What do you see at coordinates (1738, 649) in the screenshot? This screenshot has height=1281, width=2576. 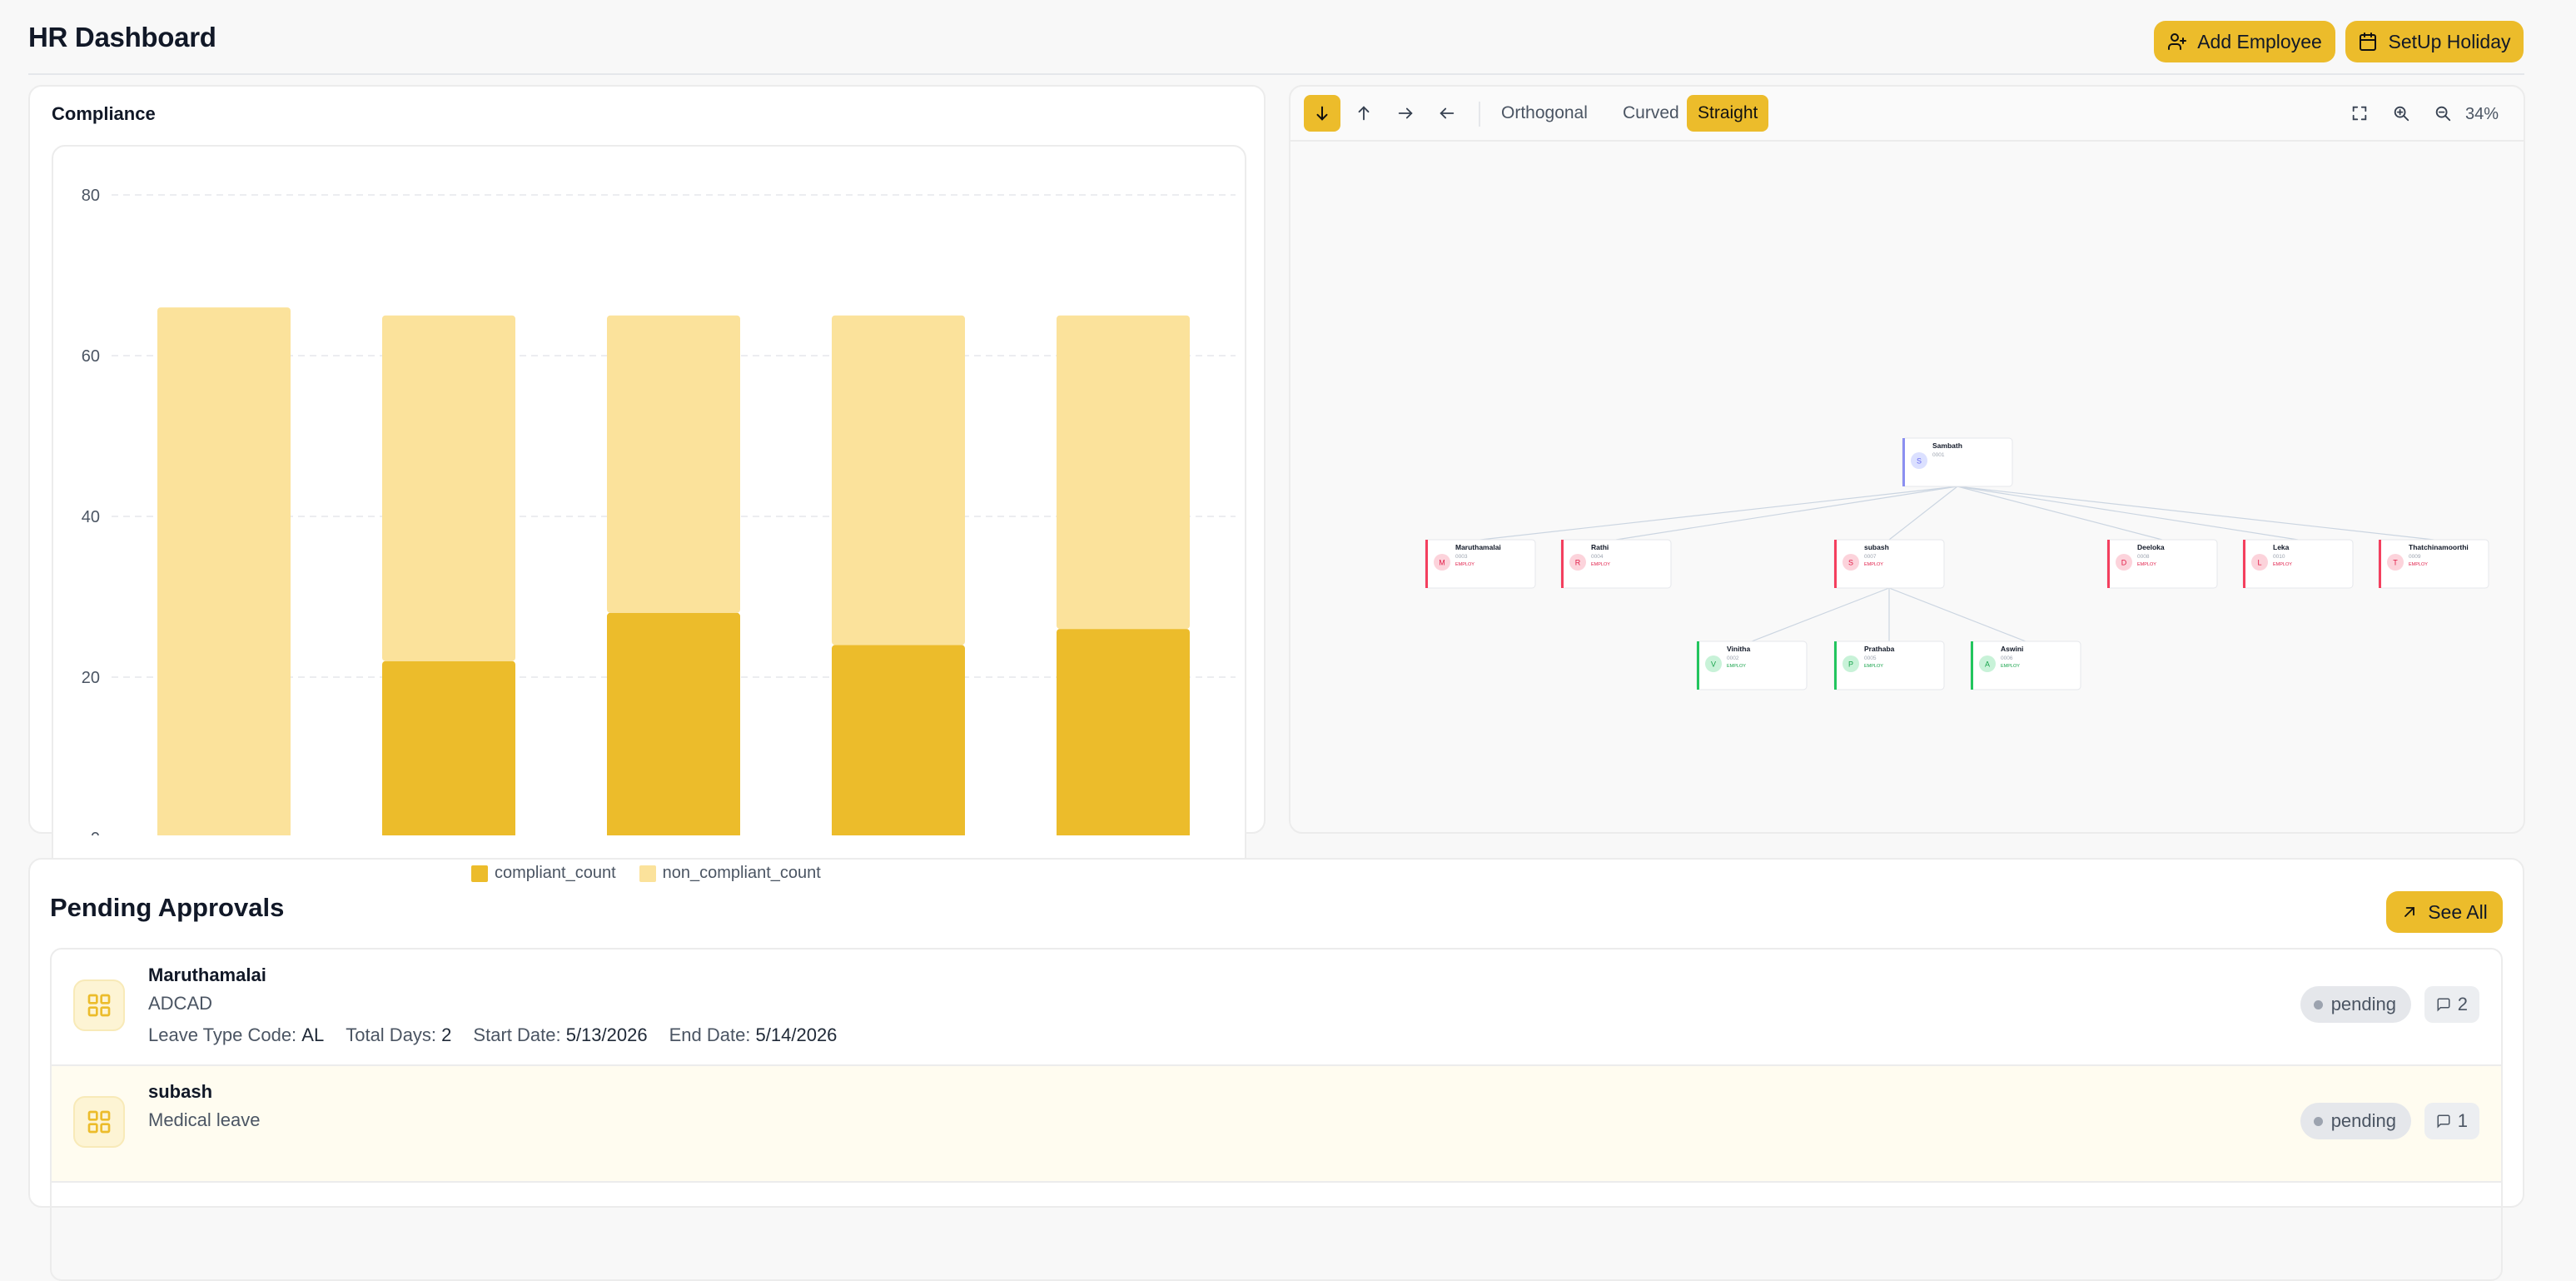 I see `node-name: Vinitha` at bounding box center [1738, 649].